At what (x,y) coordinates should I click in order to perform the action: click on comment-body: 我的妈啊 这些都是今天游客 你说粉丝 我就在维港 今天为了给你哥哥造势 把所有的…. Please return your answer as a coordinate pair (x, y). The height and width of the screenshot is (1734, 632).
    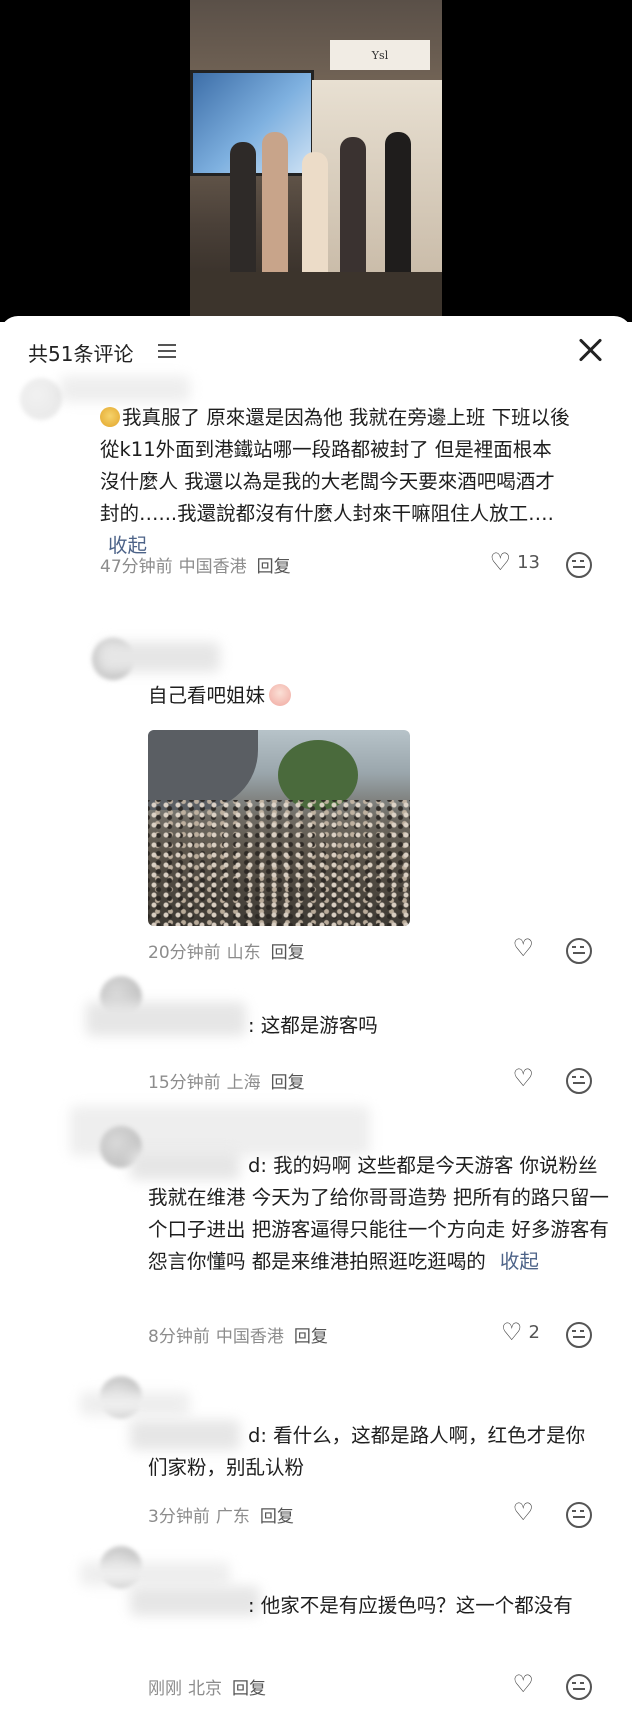
    Looking at the image, I should click on (378, 1213).